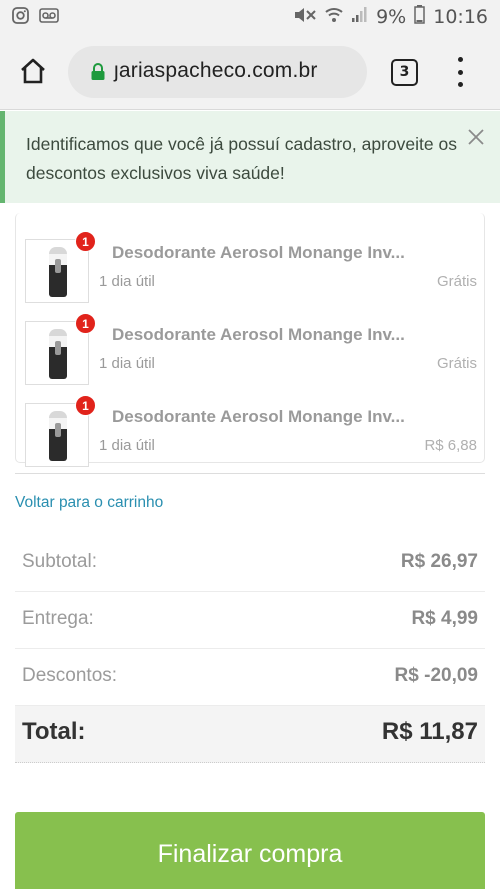  I want to click on home-icon, so click(33, 71).